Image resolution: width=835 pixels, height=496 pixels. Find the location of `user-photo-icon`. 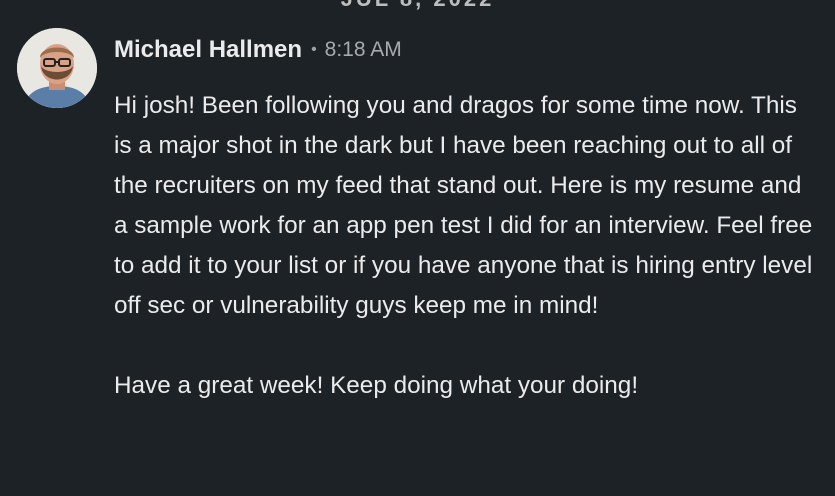

user-photo-icon is located at coordinates (57, 68).